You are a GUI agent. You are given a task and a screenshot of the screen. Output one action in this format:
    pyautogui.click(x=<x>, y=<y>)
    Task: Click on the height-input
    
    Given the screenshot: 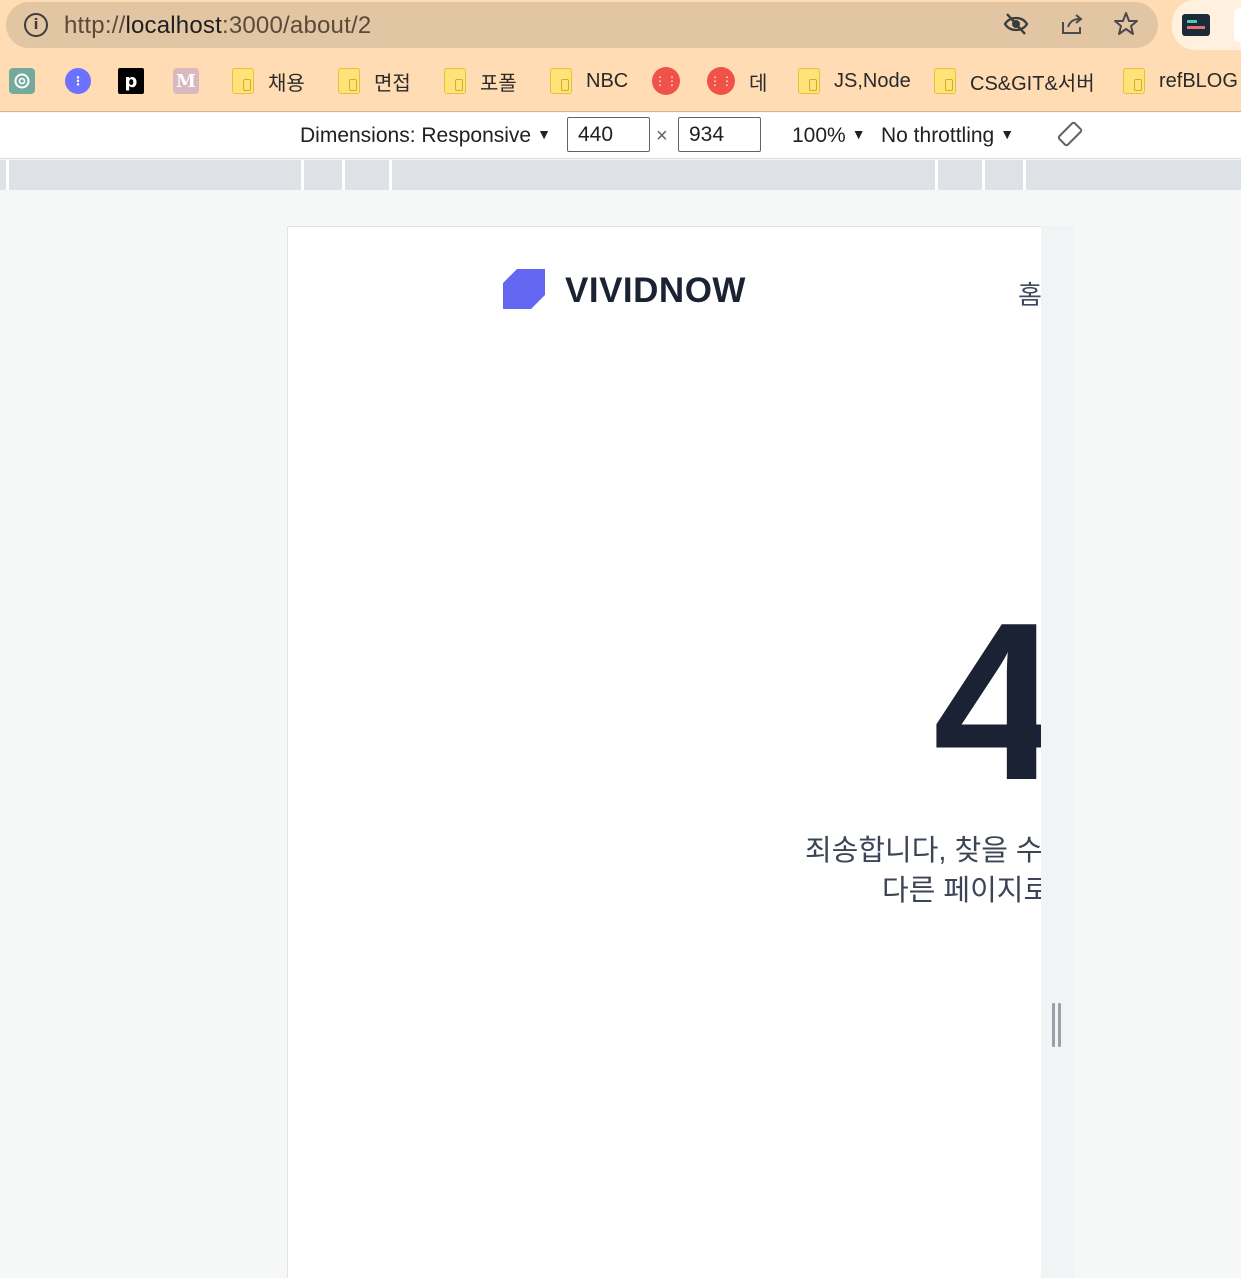 What is the action you would take?
    pyautogui.click(x=719, y=134)
    